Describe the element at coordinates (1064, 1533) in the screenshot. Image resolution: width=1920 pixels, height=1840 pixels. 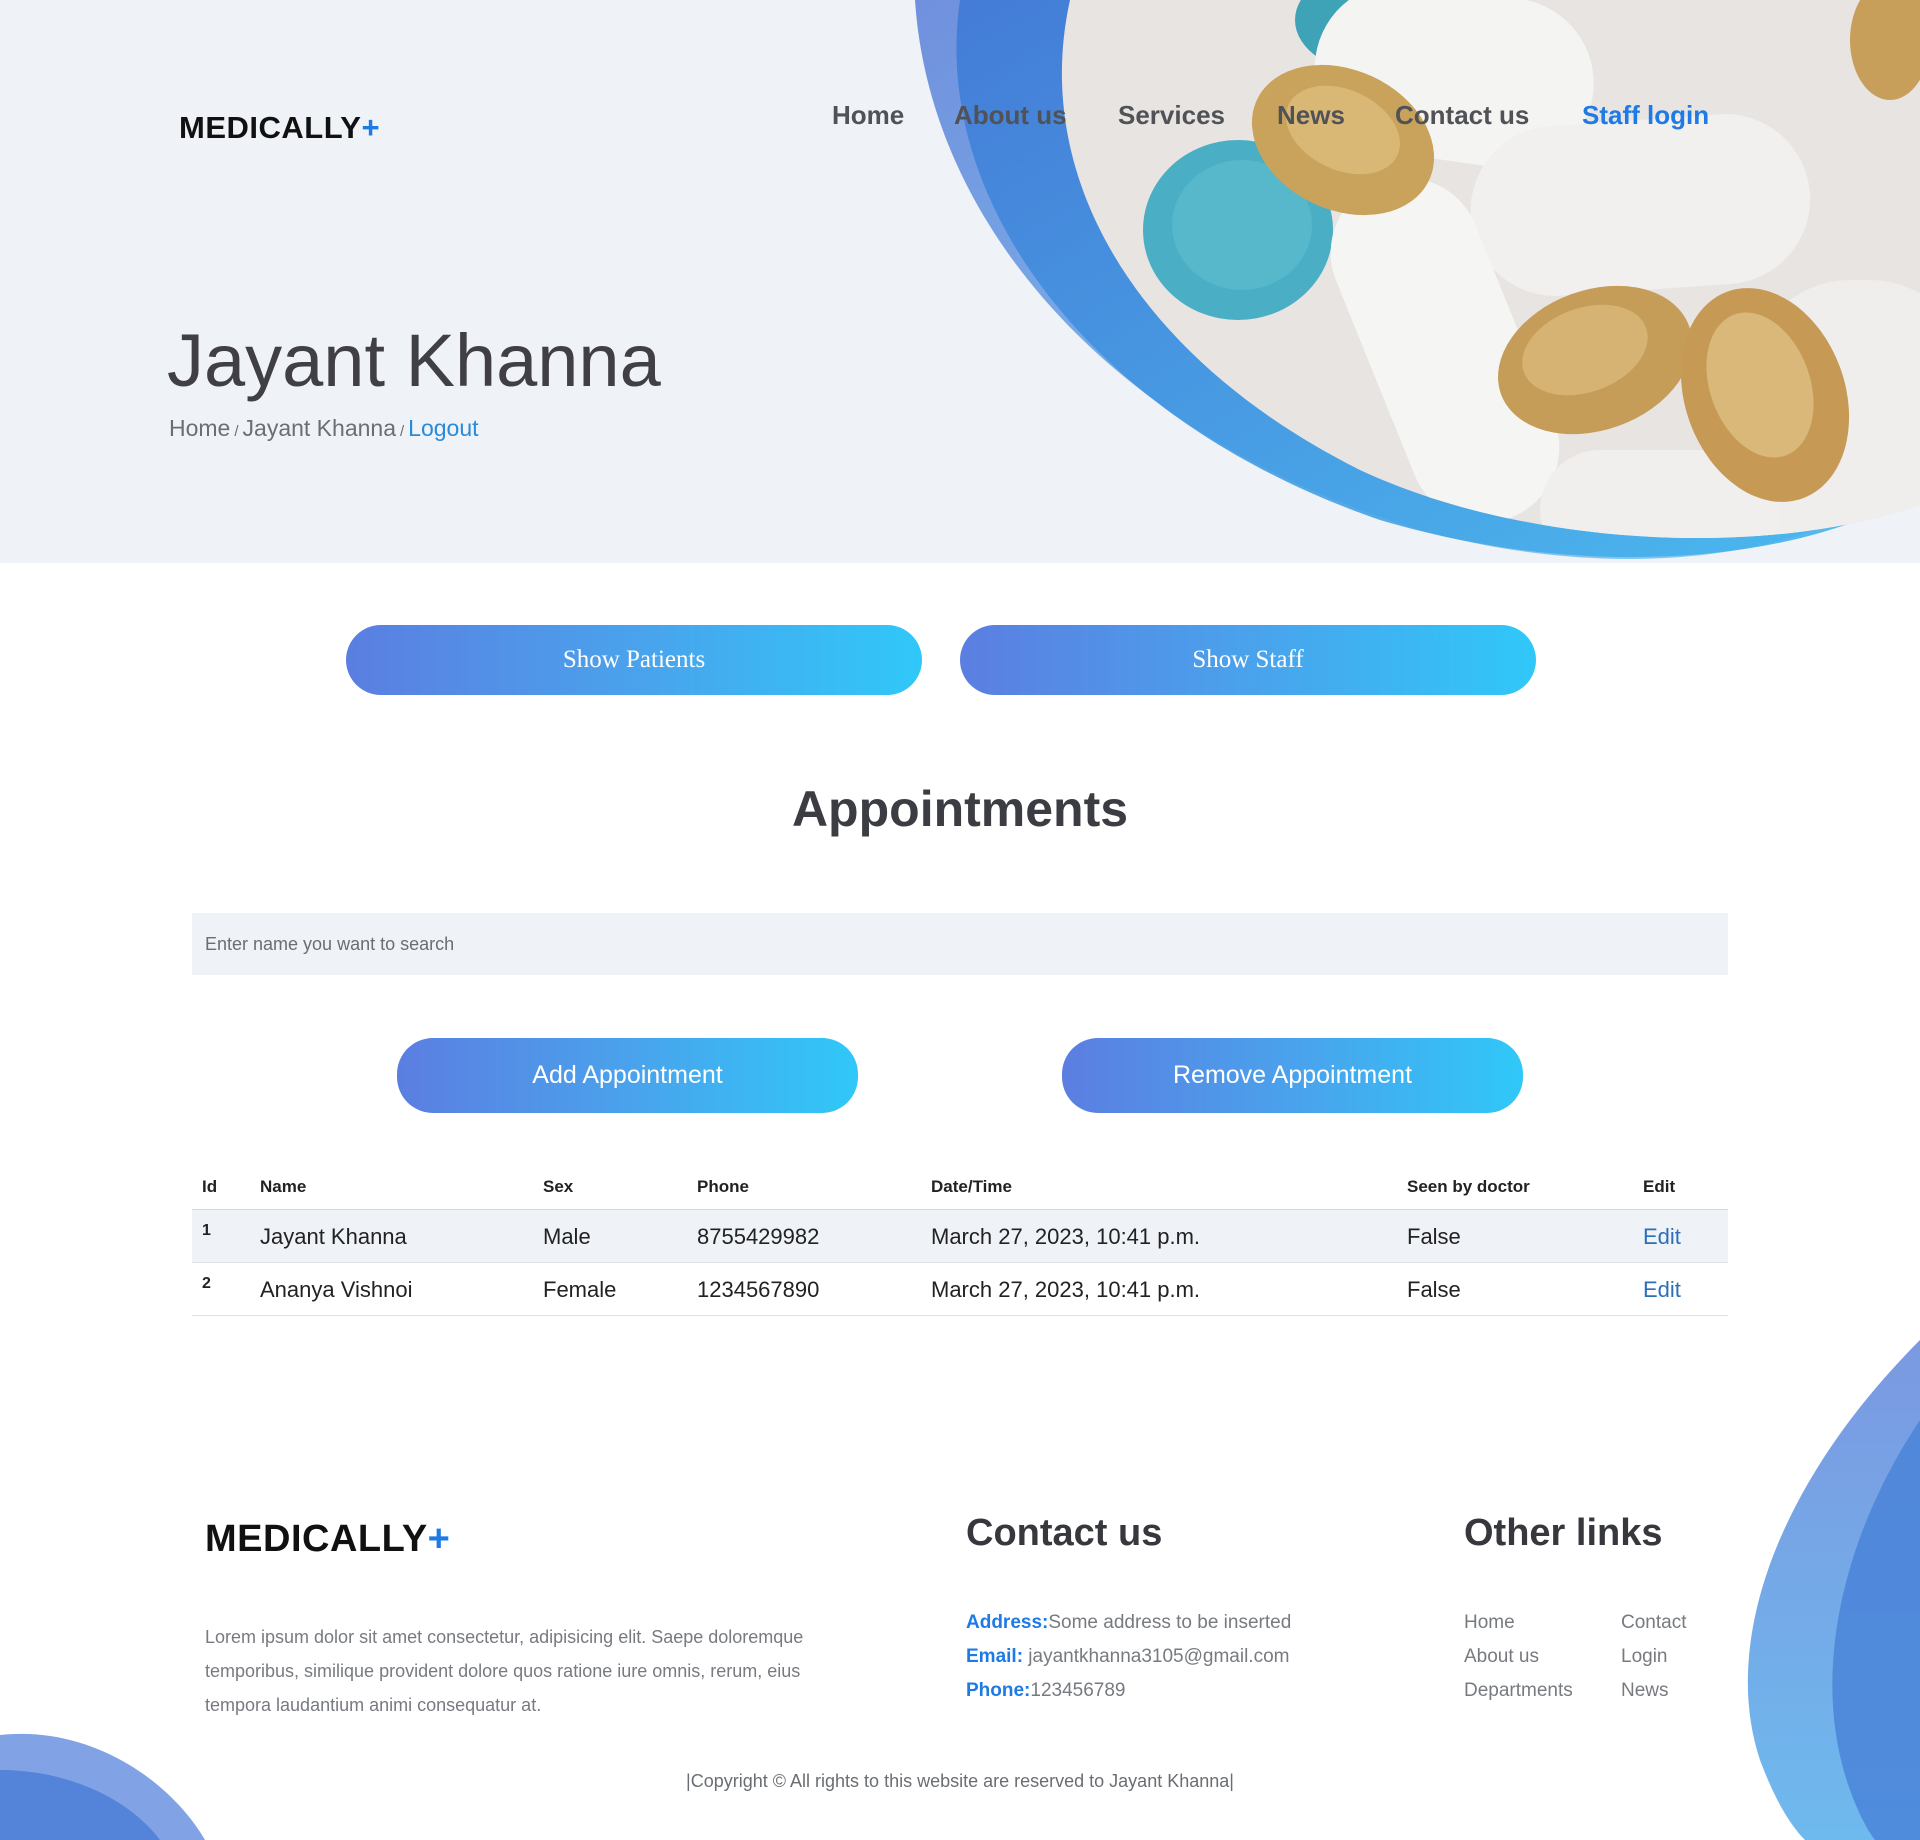
I see `footer-contact-heading: Contact us` at that location.